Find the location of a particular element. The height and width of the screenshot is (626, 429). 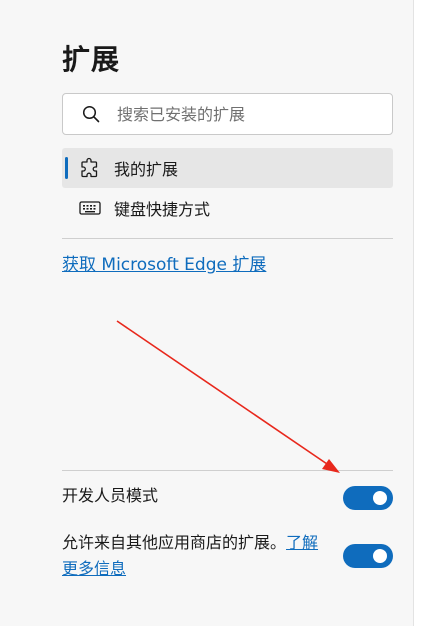

other-stores-toggle is located at coordinates (368, 556).